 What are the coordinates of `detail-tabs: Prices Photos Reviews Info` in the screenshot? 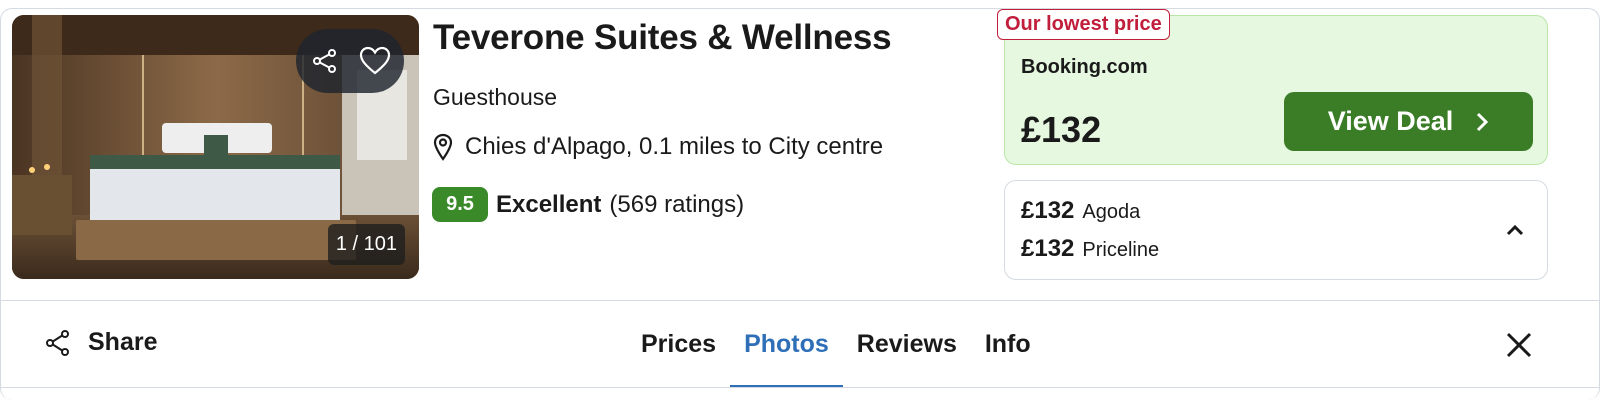 It's located at (836, 344).